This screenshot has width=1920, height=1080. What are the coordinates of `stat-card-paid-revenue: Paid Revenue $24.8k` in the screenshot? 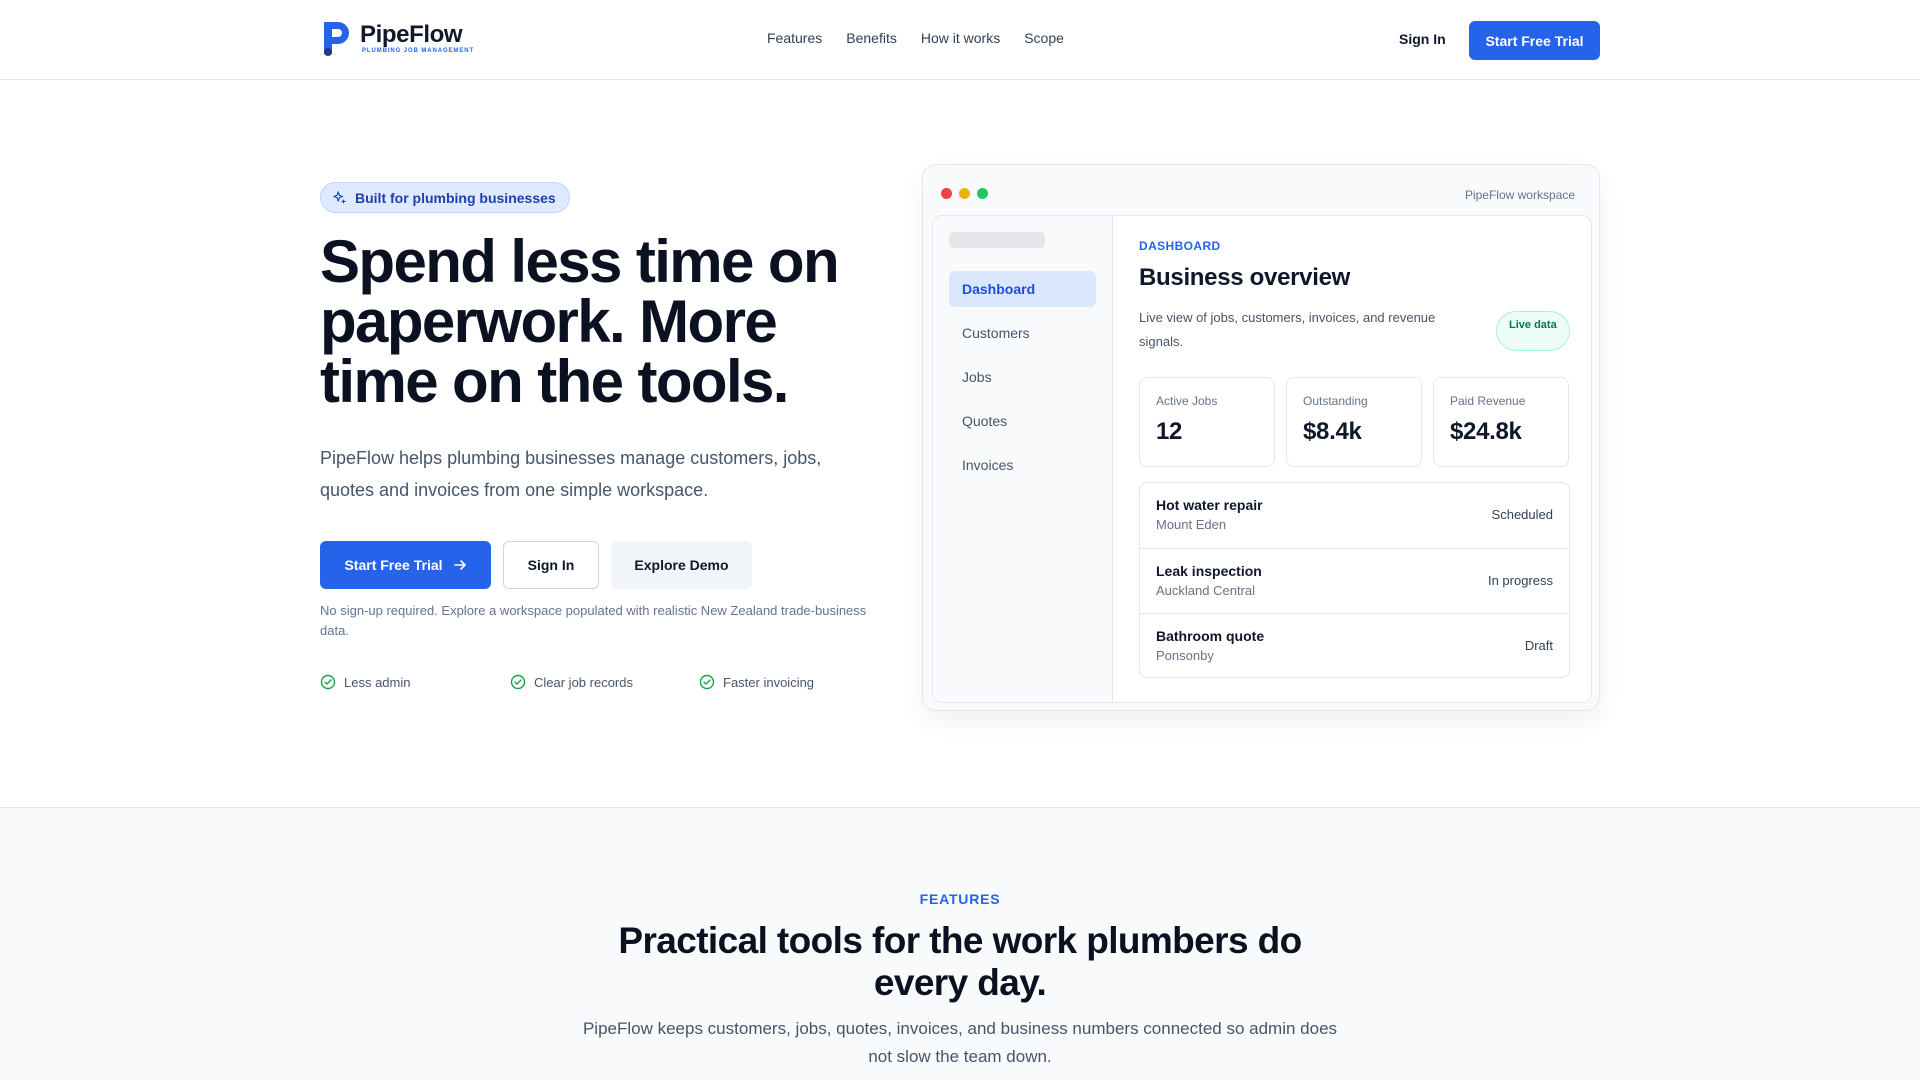 It's located at (1501, 422).